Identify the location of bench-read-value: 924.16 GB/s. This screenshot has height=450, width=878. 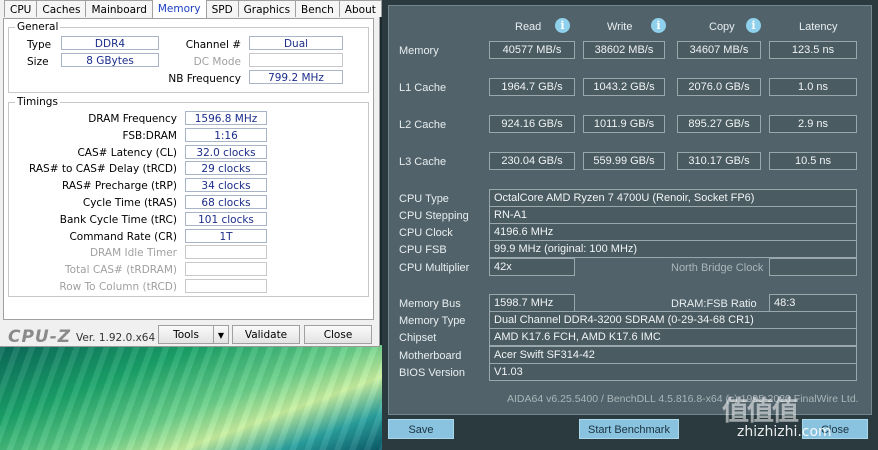
(532, 124).